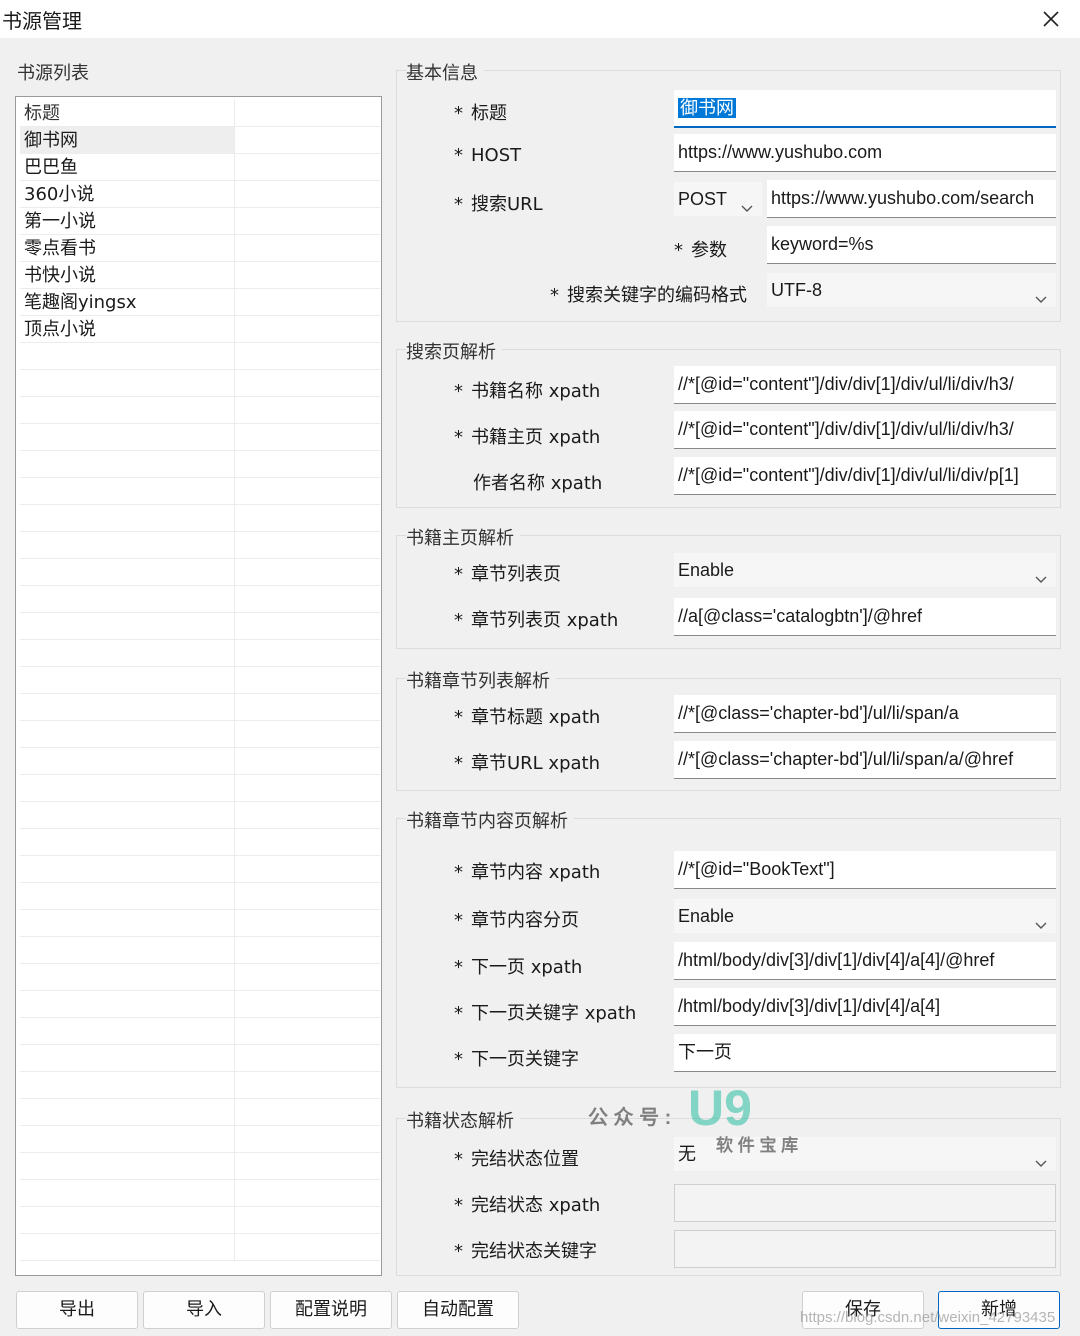 Image resolution: width=1080 pixels, height=1336 pixels. Describe the element at coordinates (706, 916) in the screenshot. I see `chapter-paging-value: Enable` at that location.